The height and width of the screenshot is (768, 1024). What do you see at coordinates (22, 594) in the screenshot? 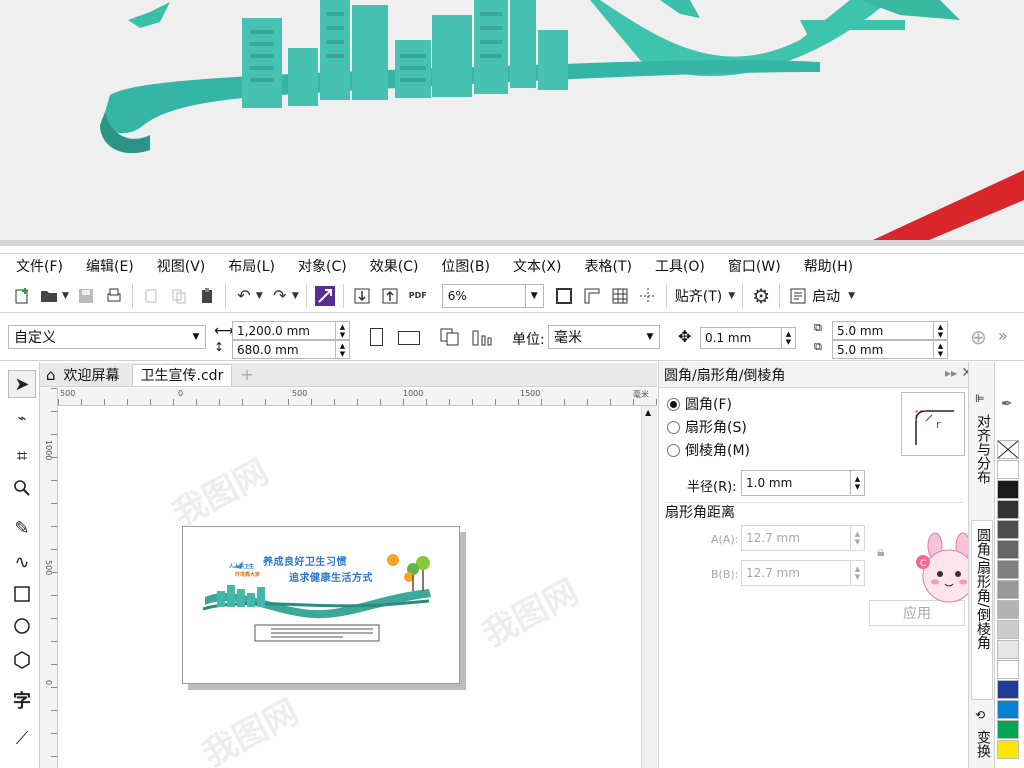
I see `rectangle-tool-icon` at bounding box center [22, 594].